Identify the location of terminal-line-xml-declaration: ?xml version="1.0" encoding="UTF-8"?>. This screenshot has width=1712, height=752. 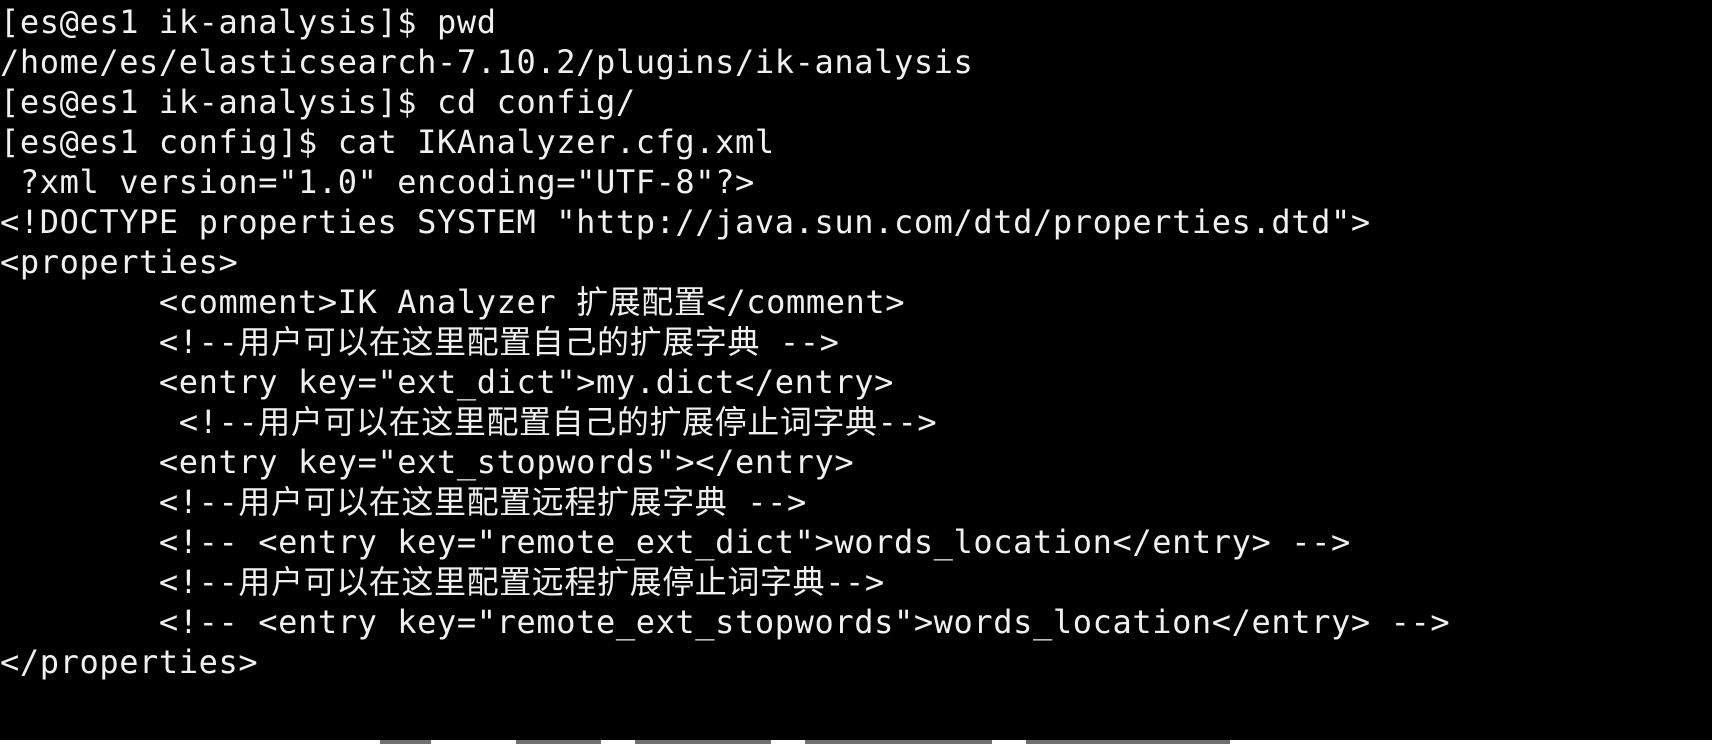
(377, 182).